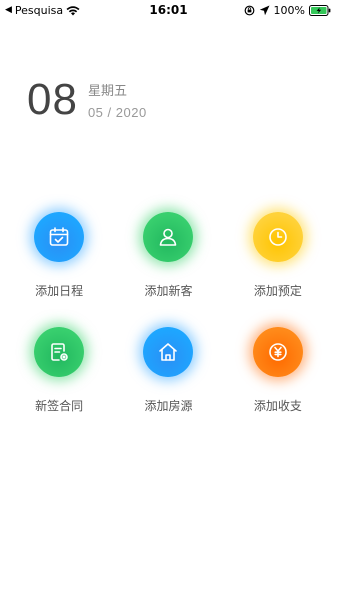 Image resolution: width=337 pixels, height=600 pixels. Describe the element at coordinates (59, 352) in the screenshot. I see `contract-document-icon` at that location.